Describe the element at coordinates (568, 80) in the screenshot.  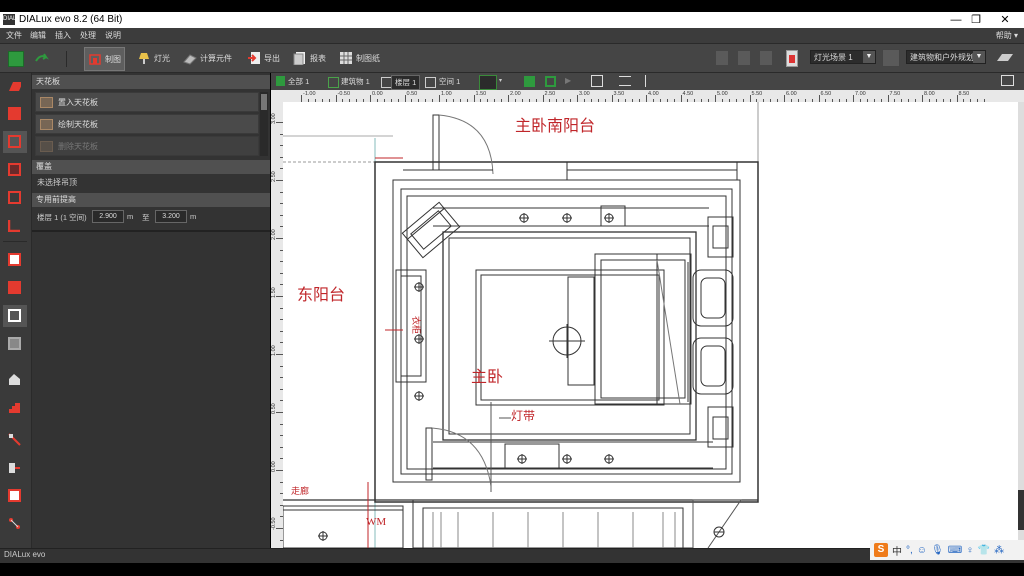
I see `play-icon: ▶` at that location.